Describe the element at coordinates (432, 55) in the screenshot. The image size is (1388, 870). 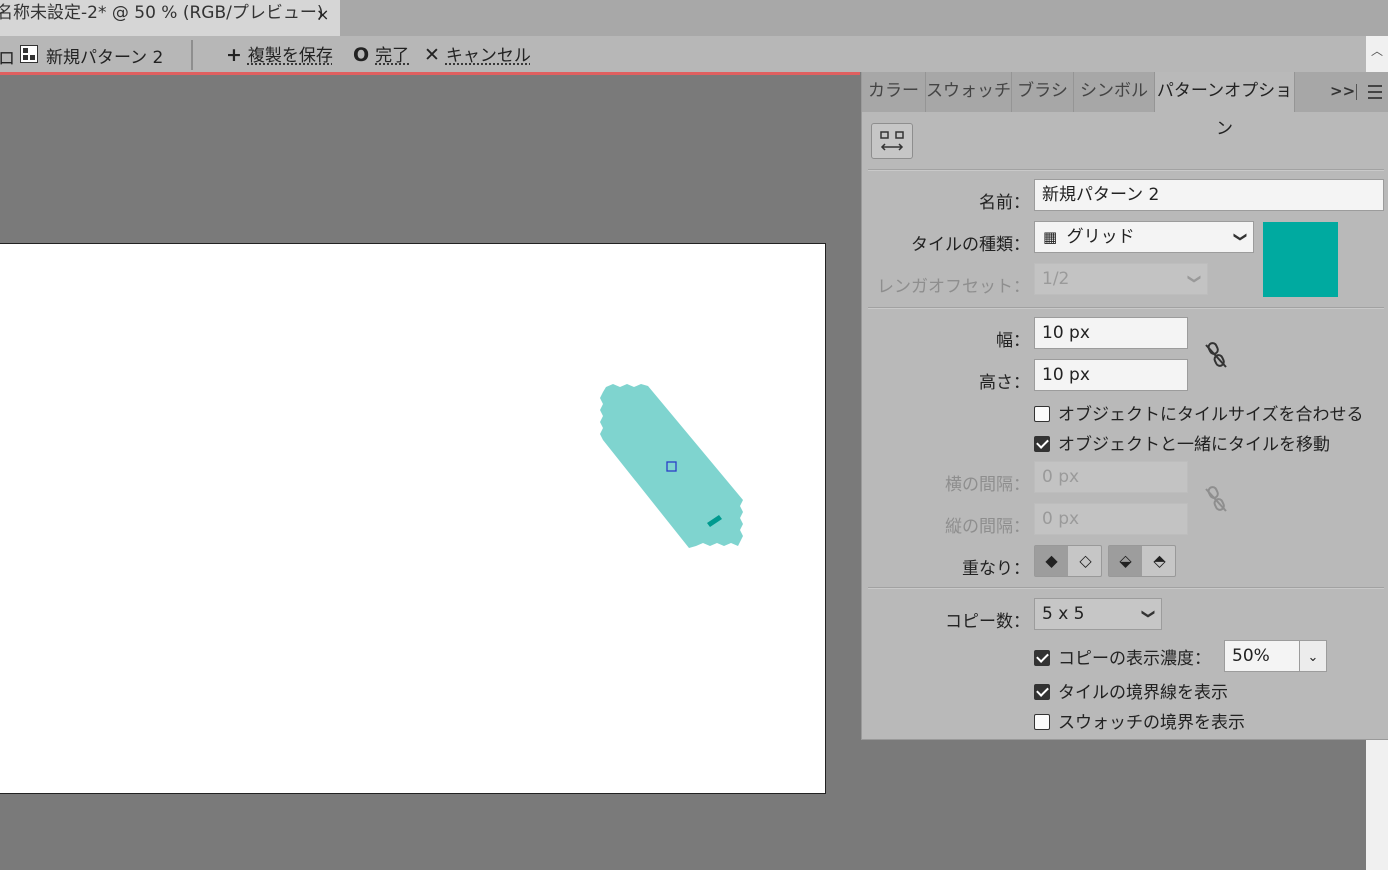
I see `x-icon: ✕` at that location.